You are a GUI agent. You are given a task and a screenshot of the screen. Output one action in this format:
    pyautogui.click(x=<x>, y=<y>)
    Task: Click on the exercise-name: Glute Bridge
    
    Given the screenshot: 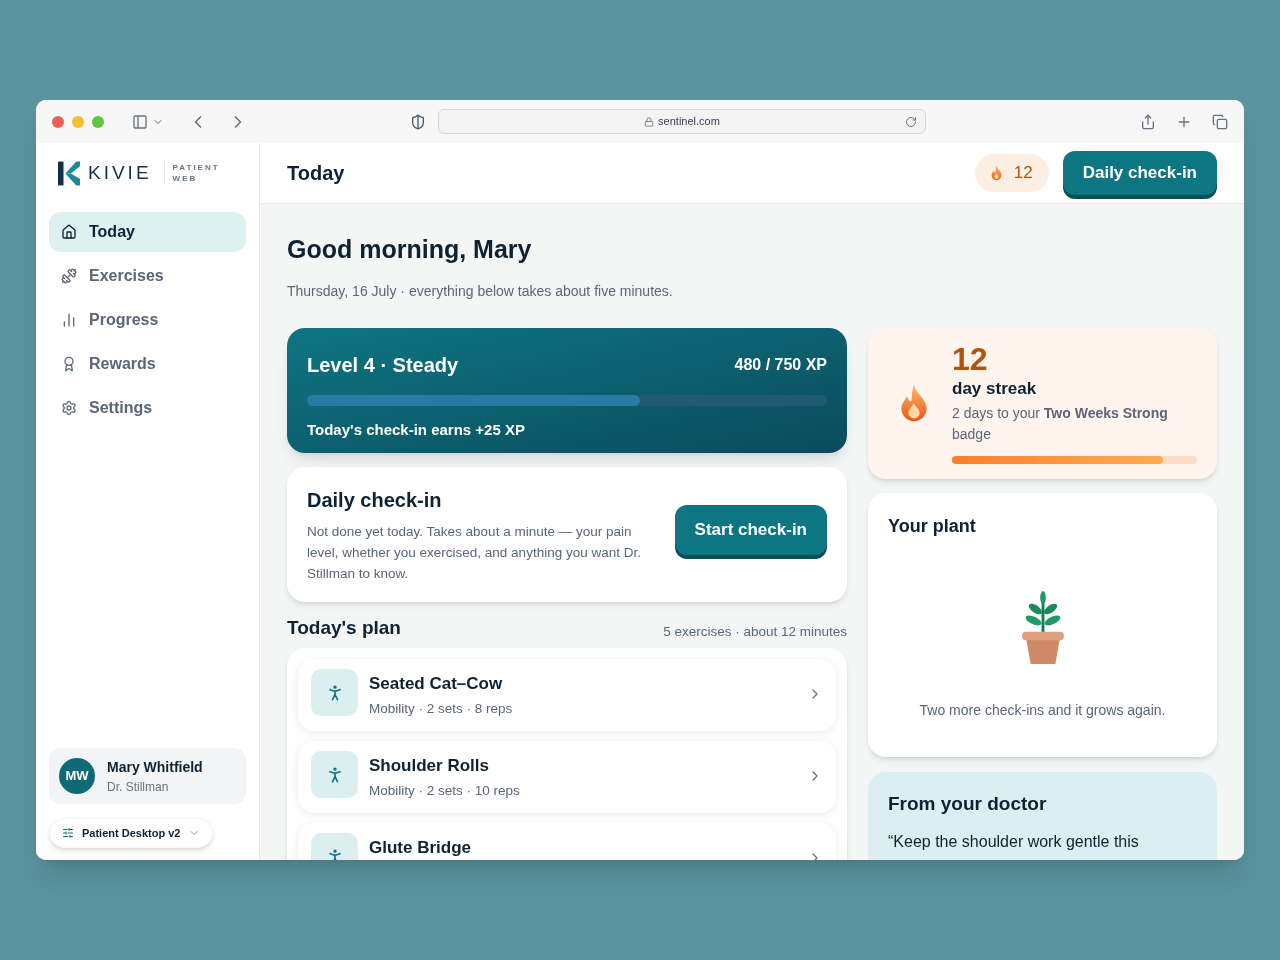 What is the action you would take?
    pyautogui.click(x=420, y=848)
    